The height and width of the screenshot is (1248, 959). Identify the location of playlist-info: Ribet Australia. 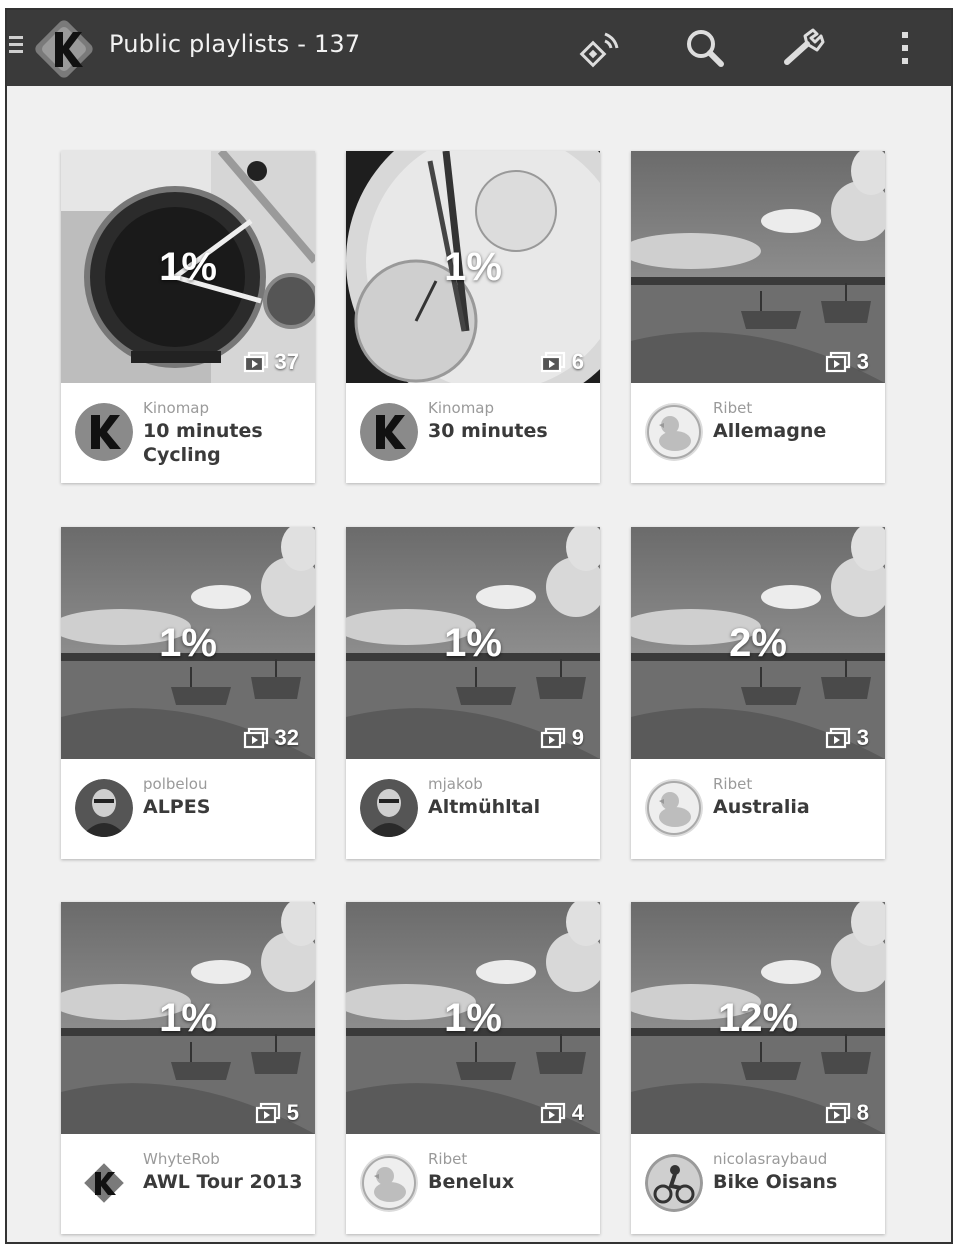
(758, 809).